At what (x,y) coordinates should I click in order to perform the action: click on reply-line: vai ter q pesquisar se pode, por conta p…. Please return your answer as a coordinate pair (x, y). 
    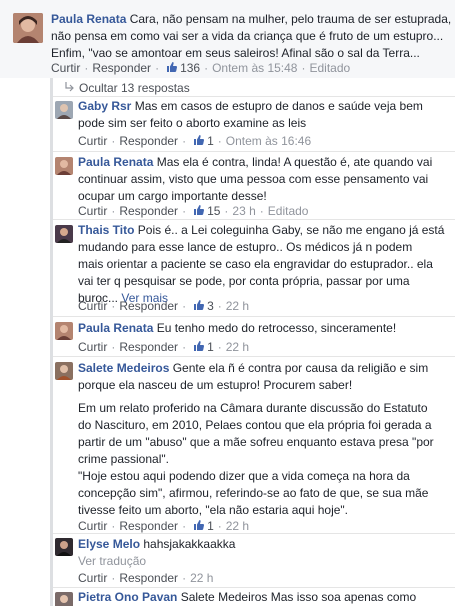
    Looking at the image, I should click on (244, 281).